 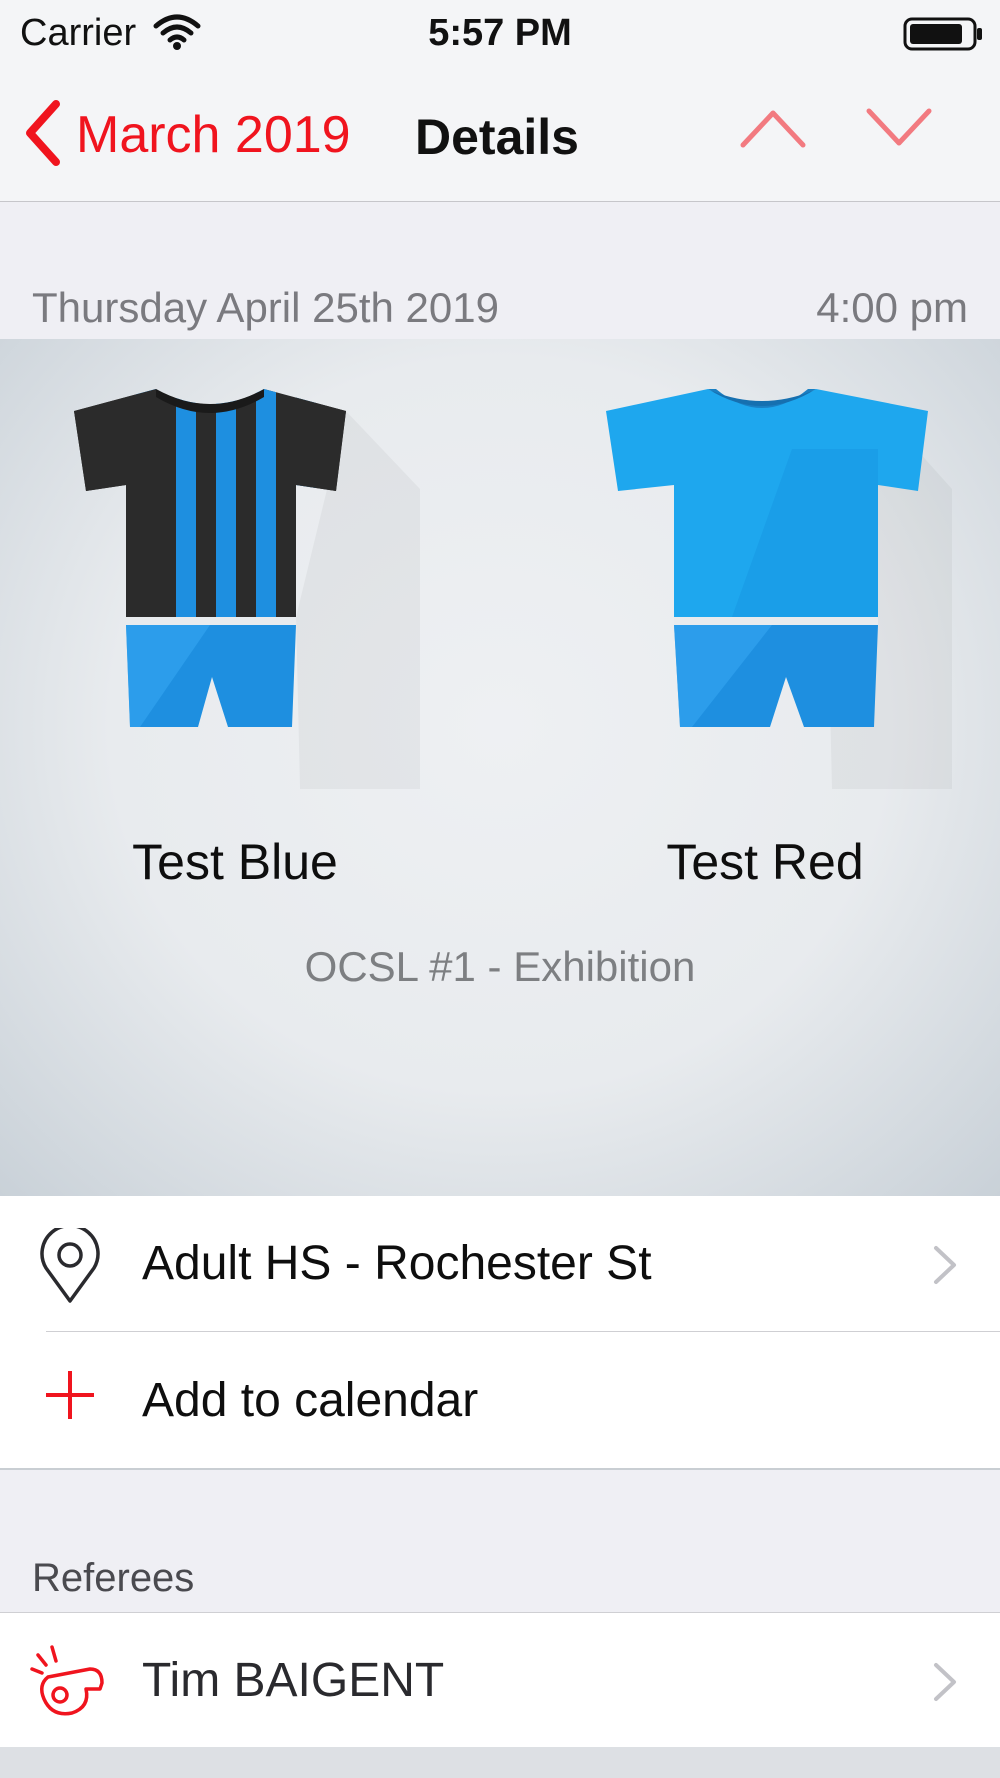 What do you see at coordinates (70, 1266) in the screenshot?
I see `location-pin-icon` at bounding box center [70, 1266].